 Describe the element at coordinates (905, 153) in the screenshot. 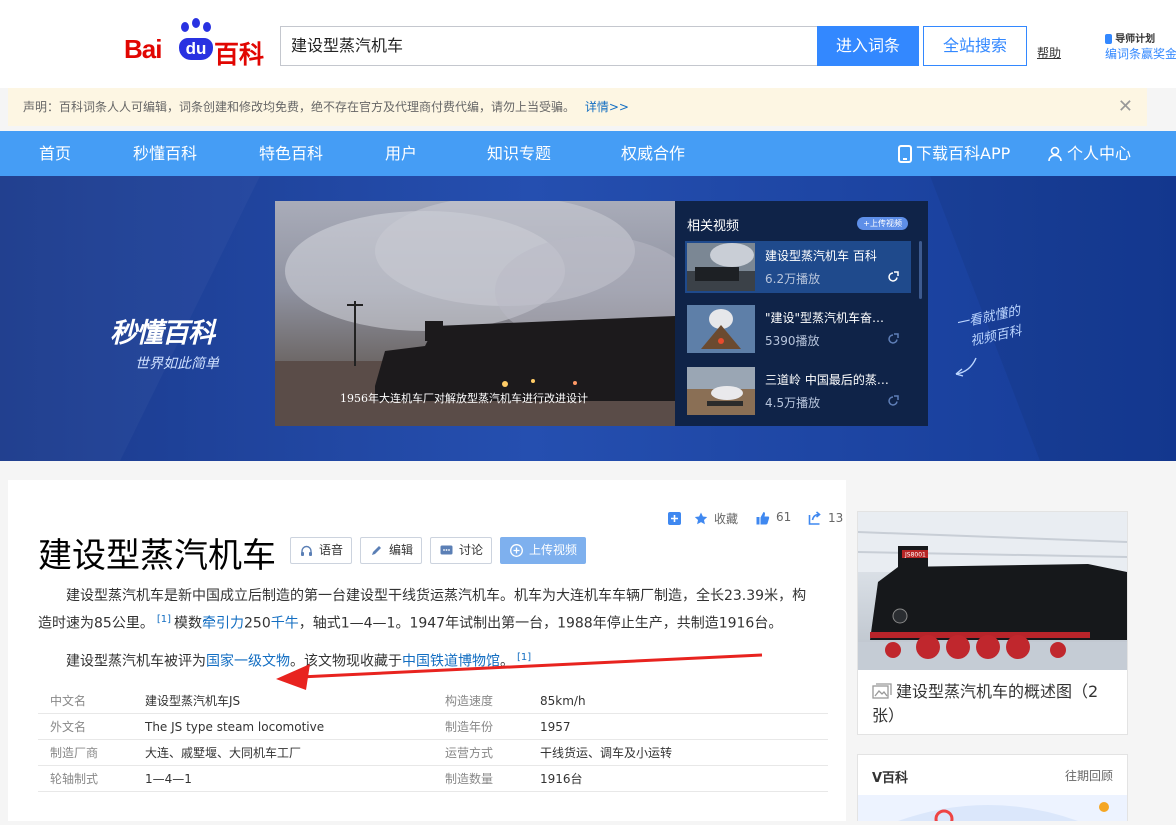

I see `phone-icon` at that location.